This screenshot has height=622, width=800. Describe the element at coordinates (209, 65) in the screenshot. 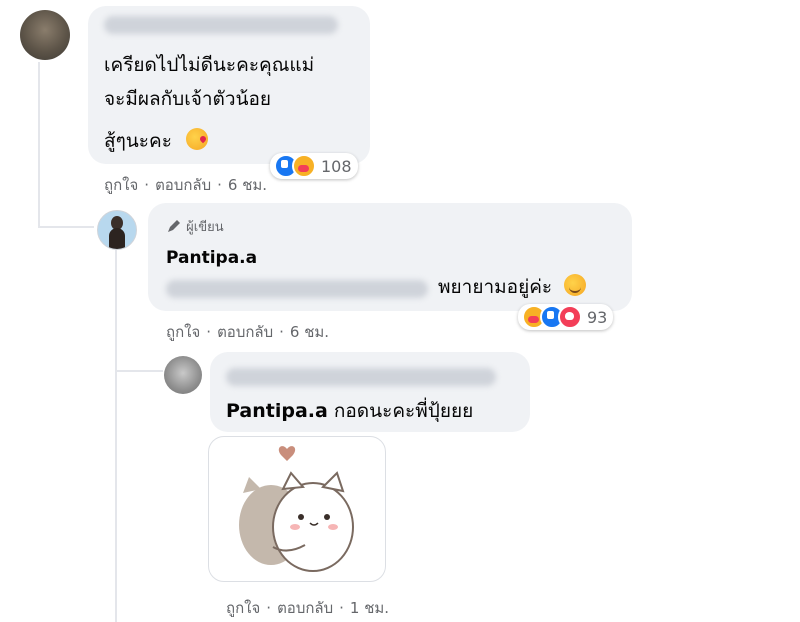

I see `comment-text: เครียดไปไม่ดีนะคะคุณแม่` at that location.